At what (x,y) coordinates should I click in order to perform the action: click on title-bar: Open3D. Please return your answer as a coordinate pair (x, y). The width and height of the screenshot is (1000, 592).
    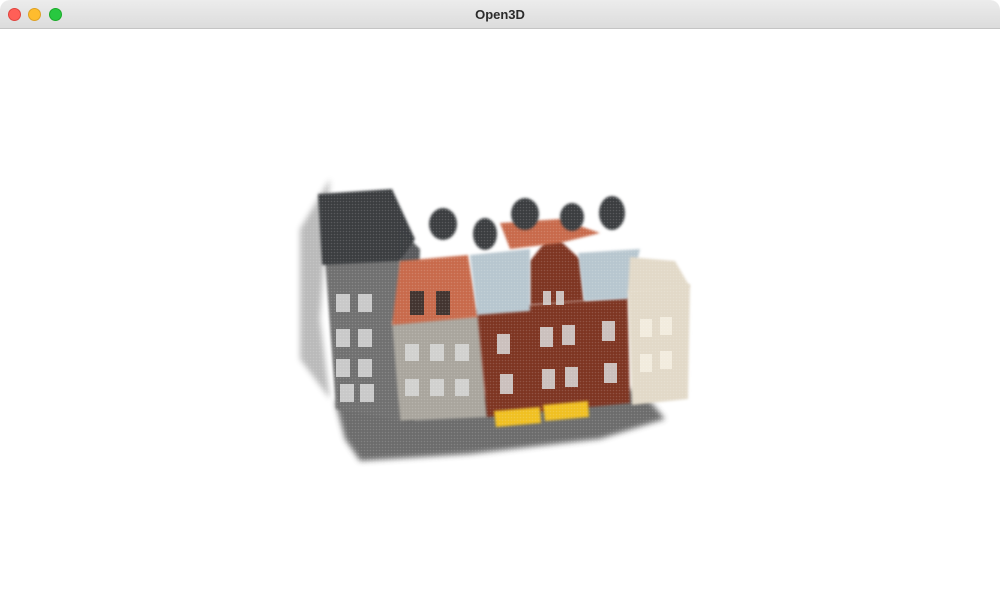
    Looking at the image, I should click on (500, 14).